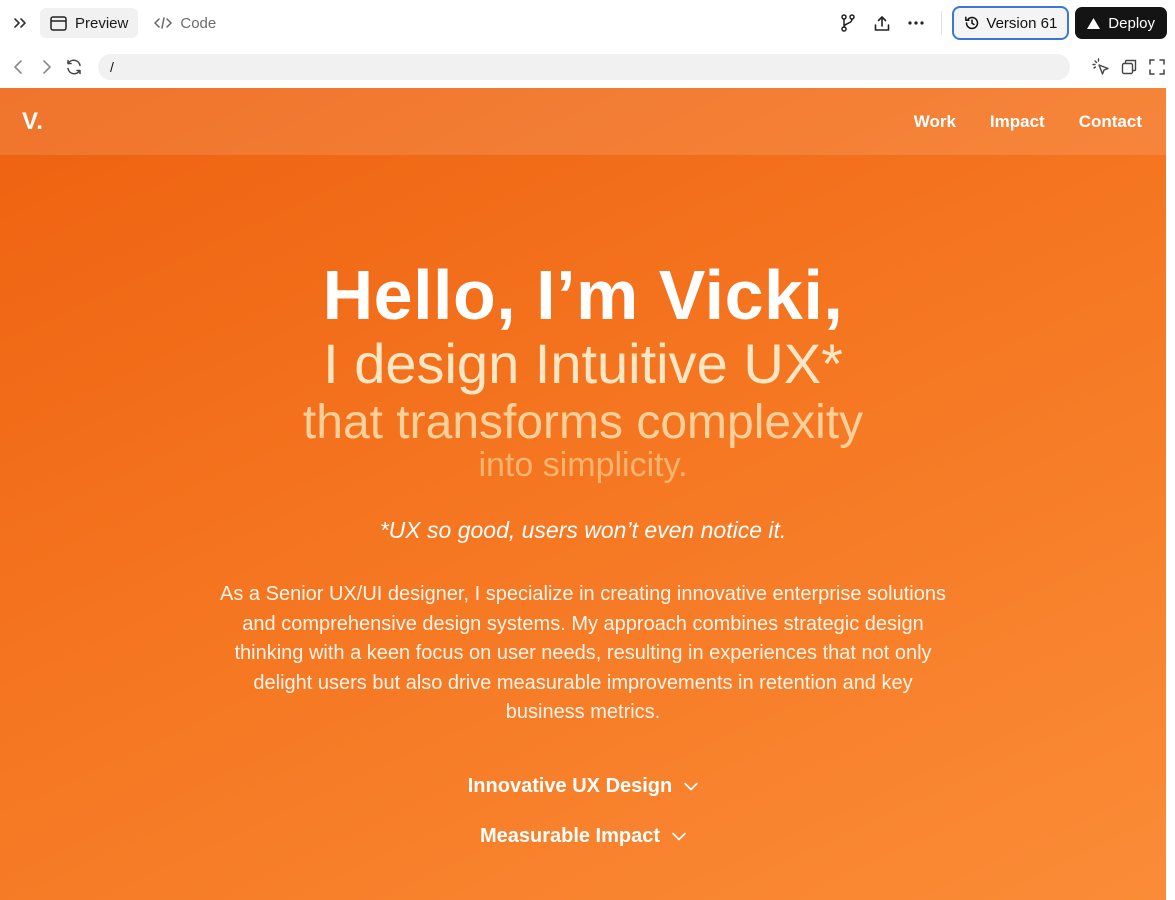 This screenshot has width=1175, height=900. What do you see at coordinates (583, 465) in the screenshot?
I see `hero-line-4: into simplicity.` at bounding box center [583, 465].